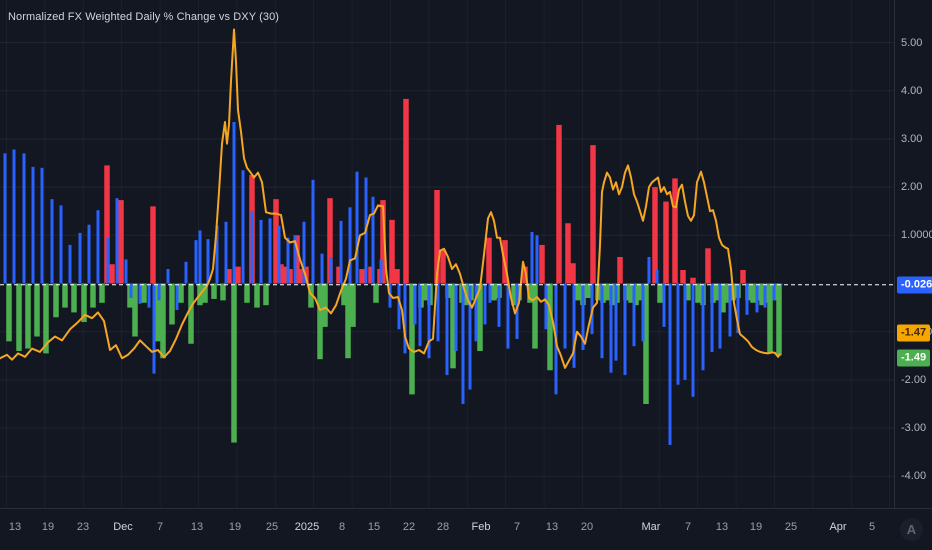 The width and height of the screenshot is (932, 550). I want to click on tradingview-logo-icon: A, so click(911, 529).